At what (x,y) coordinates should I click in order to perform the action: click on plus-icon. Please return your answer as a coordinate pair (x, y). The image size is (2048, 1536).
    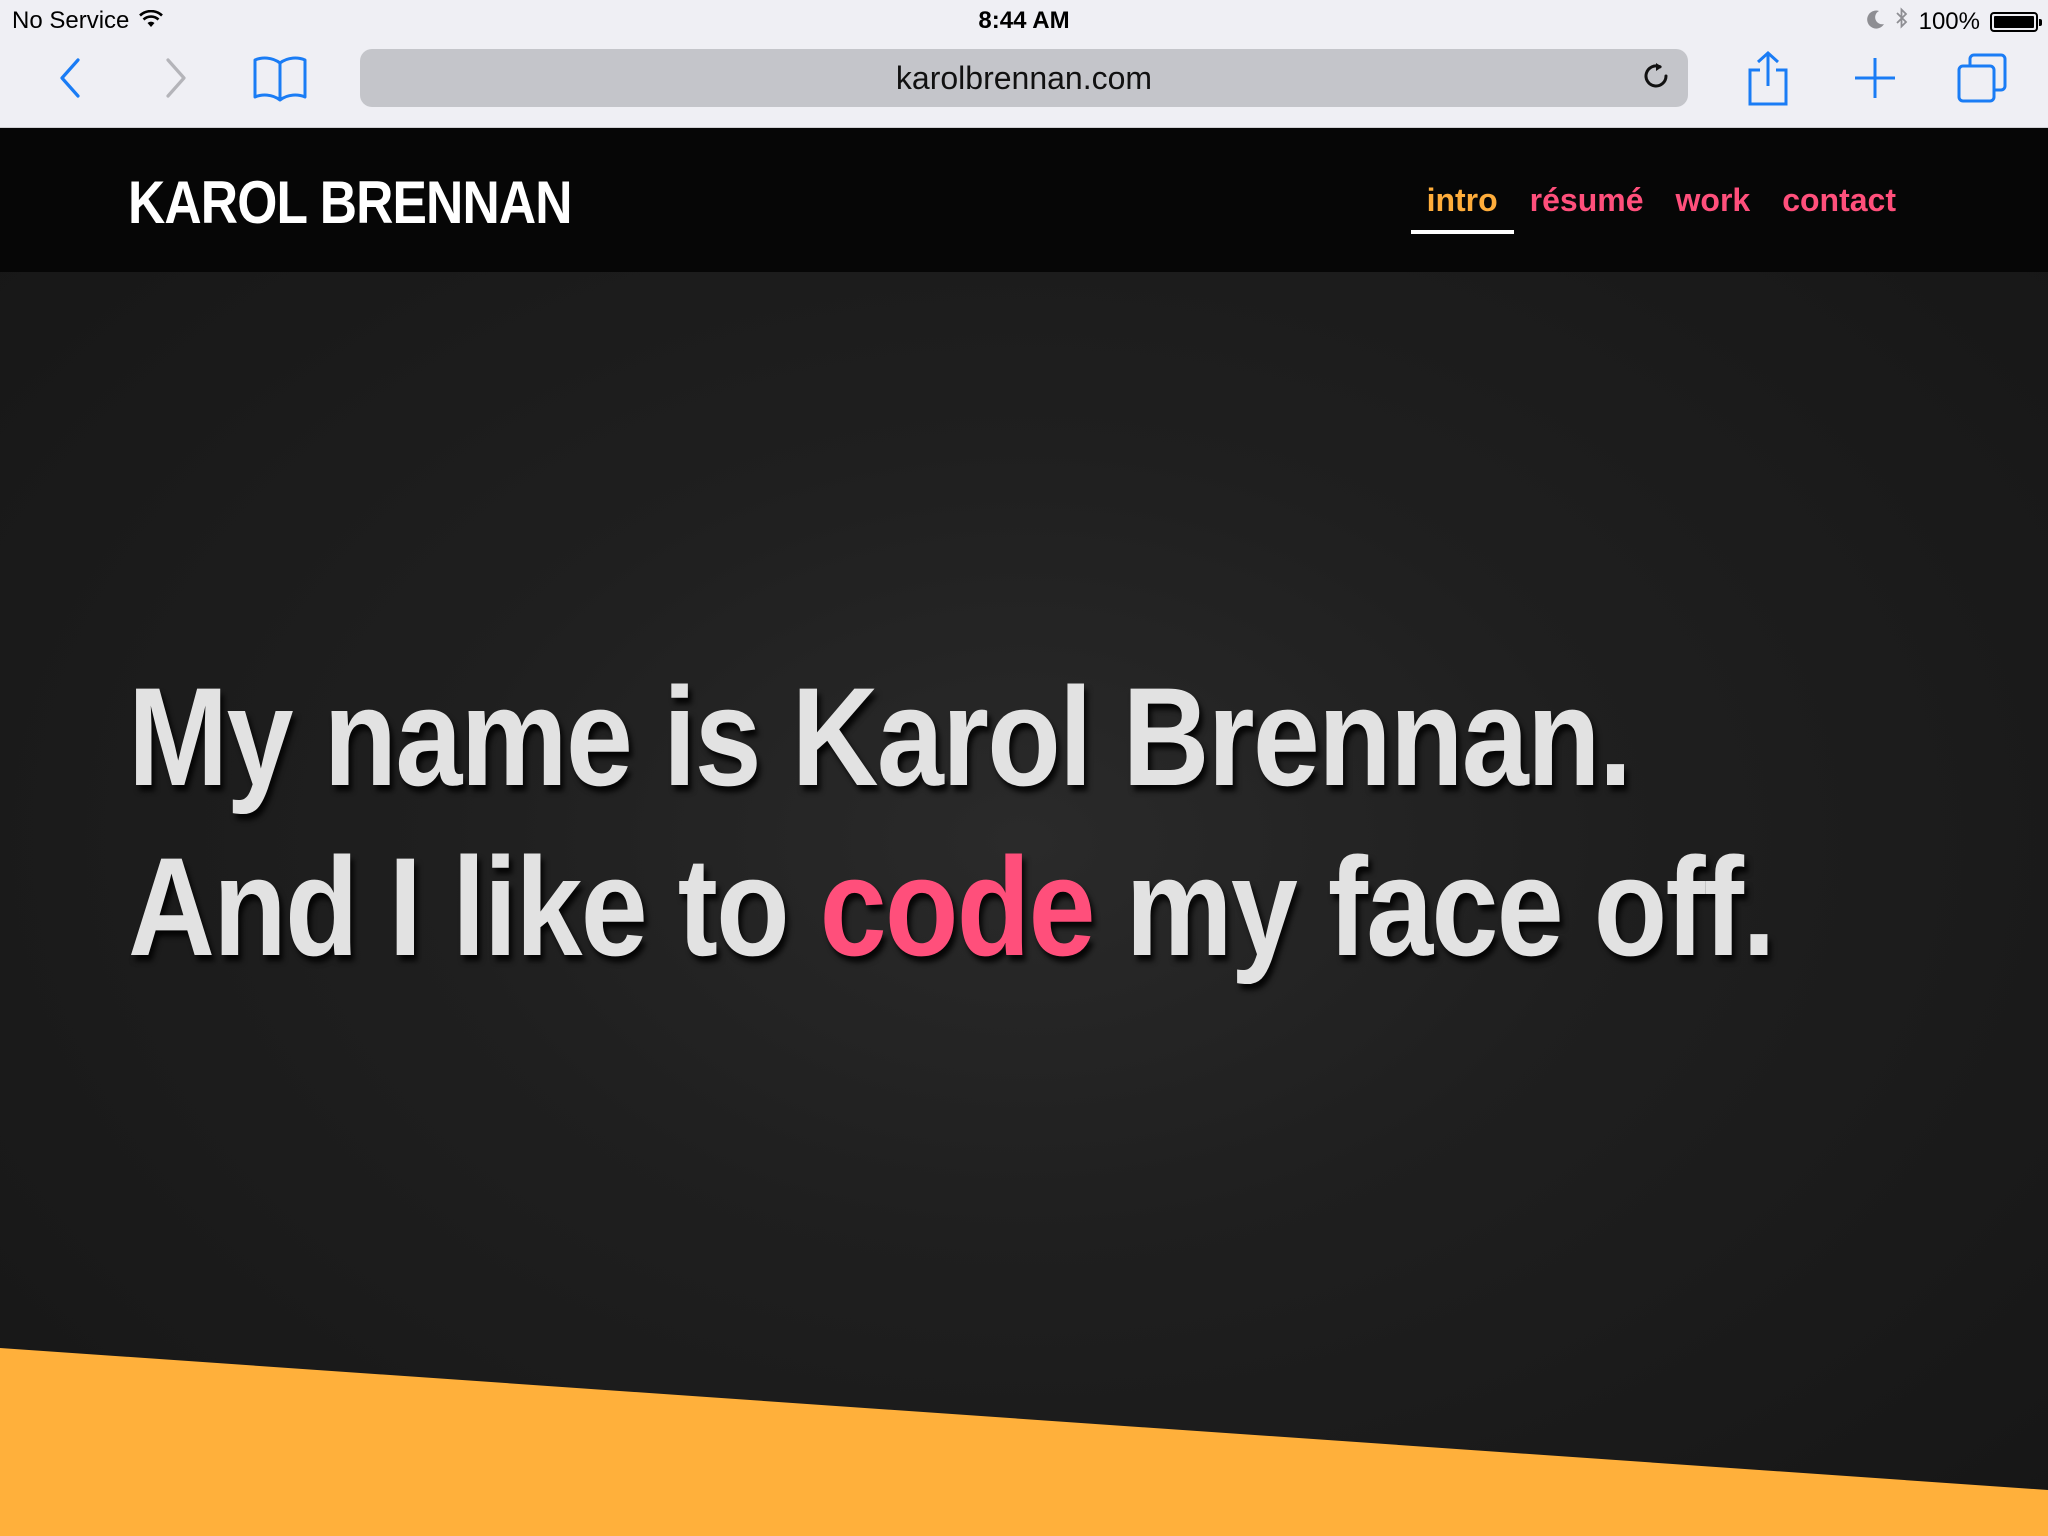
    Looking at the image, I should click on (1875, 80).